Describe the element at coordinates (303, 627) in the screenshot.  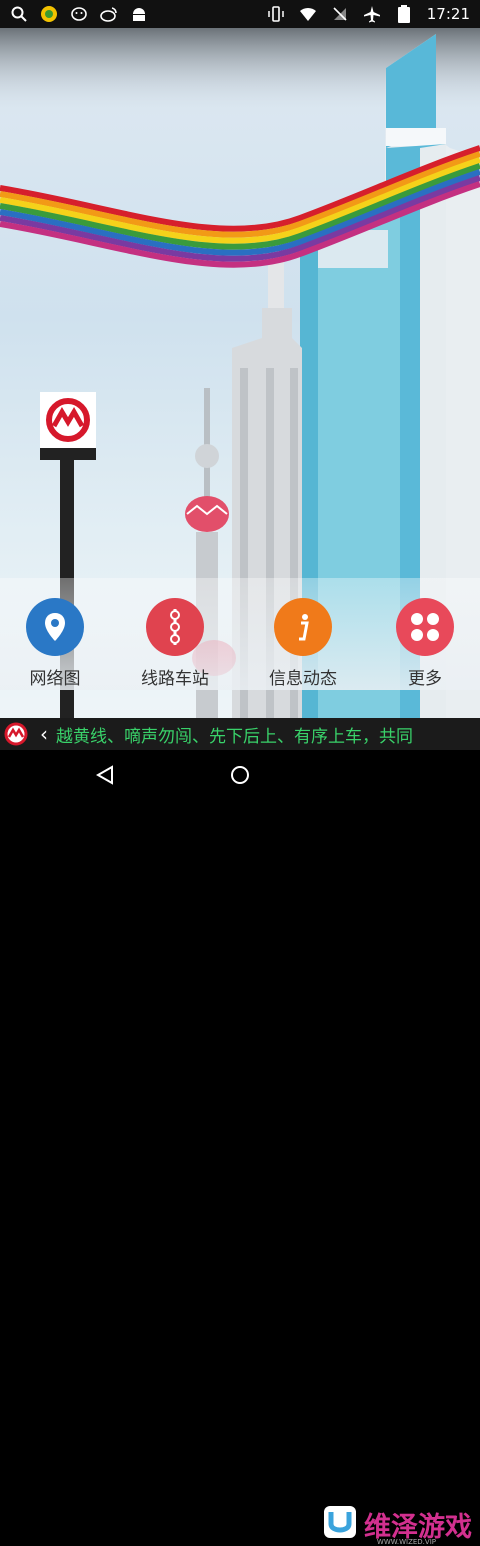
I see `info-icon` at that location.